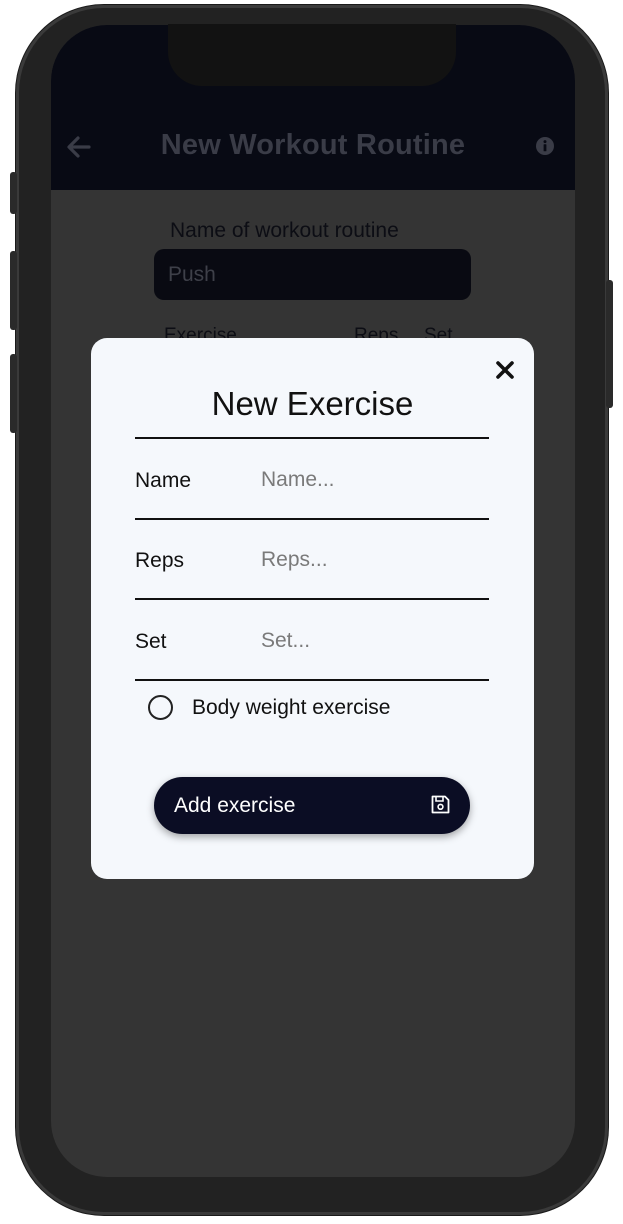 The image size is (623, 1224). Describe the element at coordinates (440, 804) in the screenshot. I see `save-icon` at that location.